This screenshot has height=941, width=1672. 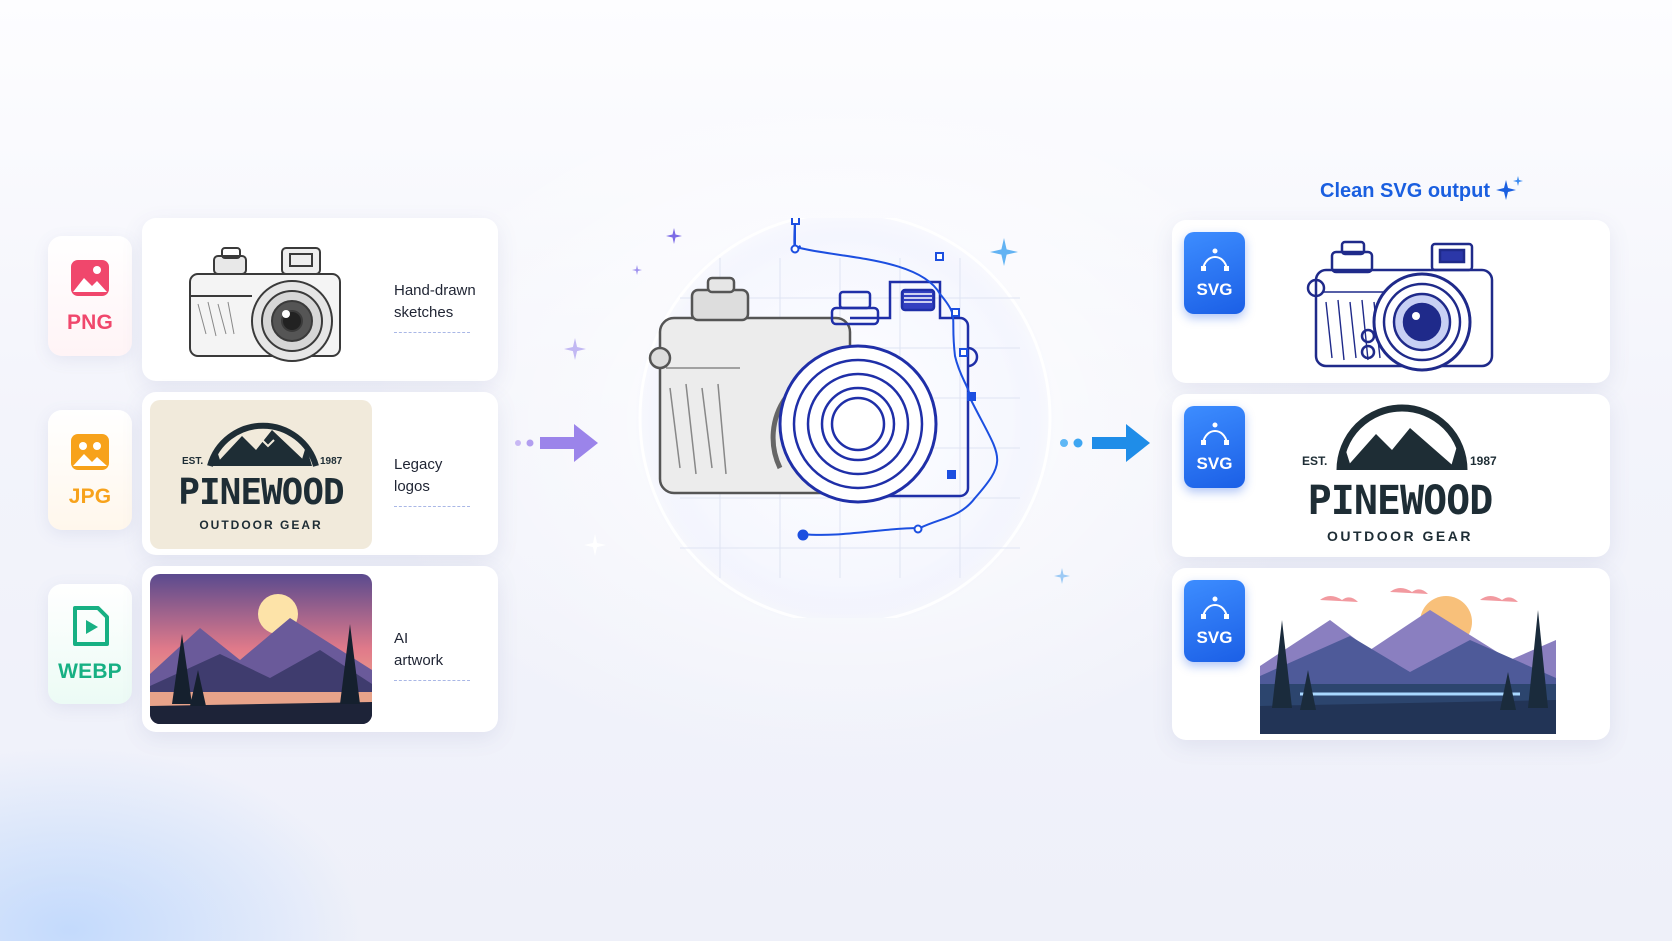 I want to click on png-format-badge: PNG, so click(x=90, y=296).